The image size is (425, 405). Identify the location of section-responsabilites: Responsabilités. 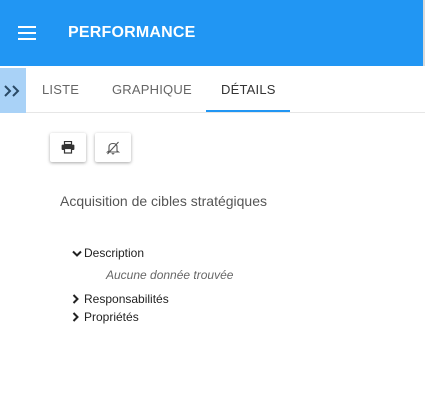
(120, 299).